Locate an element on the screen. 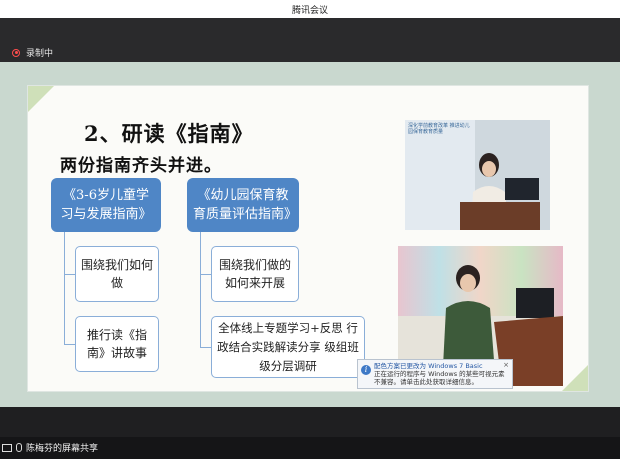 Image resolution: width=620 pixels, height=459 pixels. close-icon: × is located at coordinates (506, 365).